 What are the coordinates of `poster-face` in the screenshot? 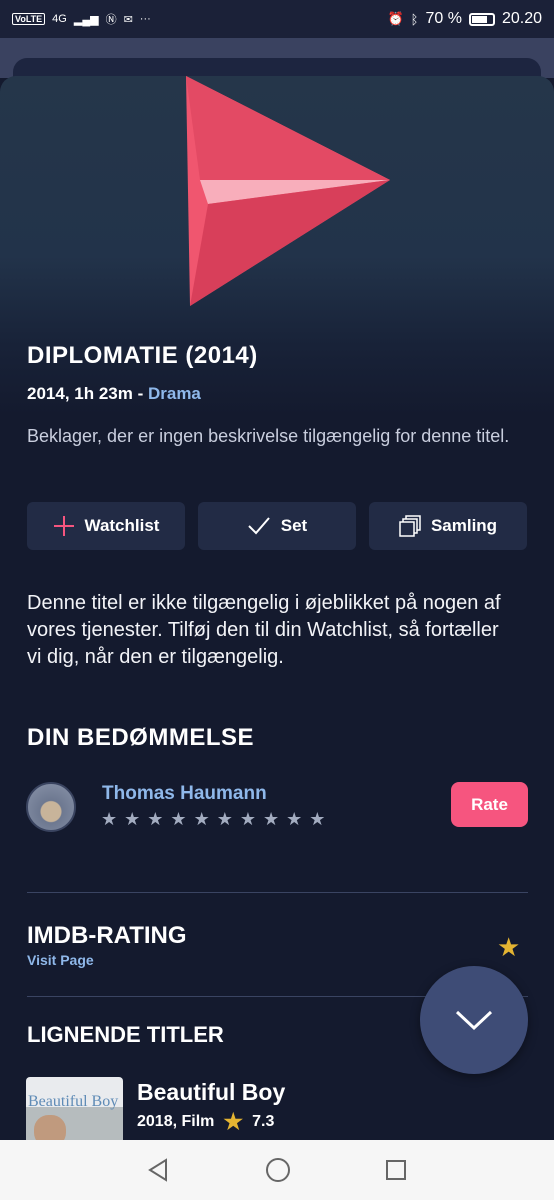 It's located at (50, 1127).